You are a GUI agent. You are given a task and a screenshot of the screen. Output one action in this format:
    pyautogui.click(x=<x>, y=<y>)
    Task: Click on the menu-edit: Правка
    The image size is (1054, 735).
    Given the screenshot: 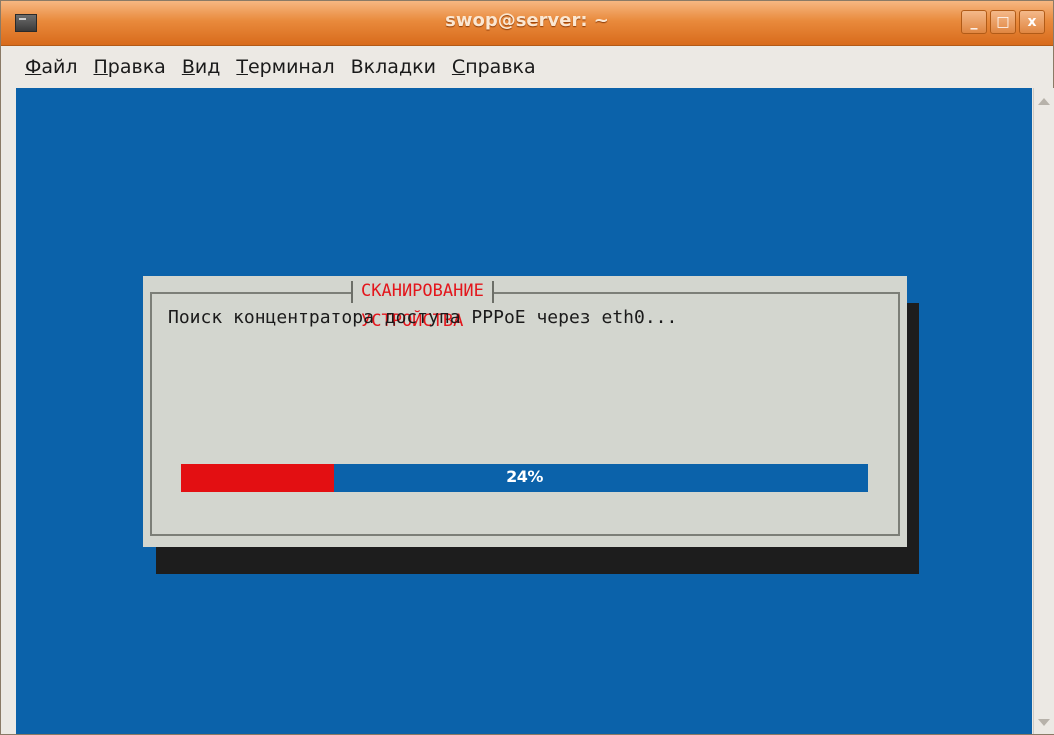 What is the action you would take?
    pyautogui.click(x=130, y=67)
    